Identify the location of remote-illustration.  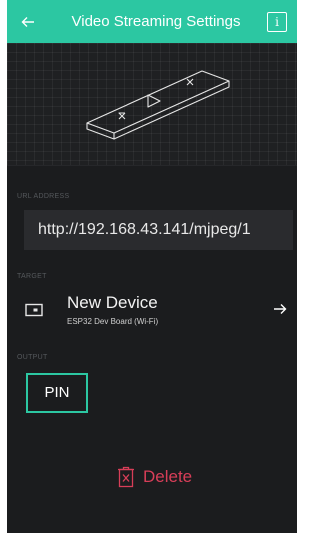
(158, 105).